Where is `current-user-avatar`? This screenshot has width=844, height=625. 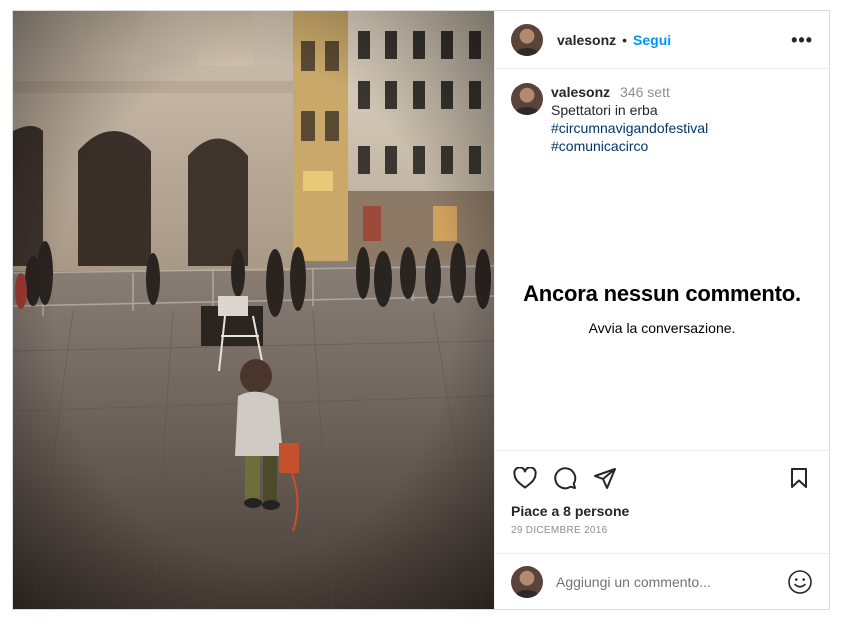 current-user-avatar is located at coordinates (527, 581).